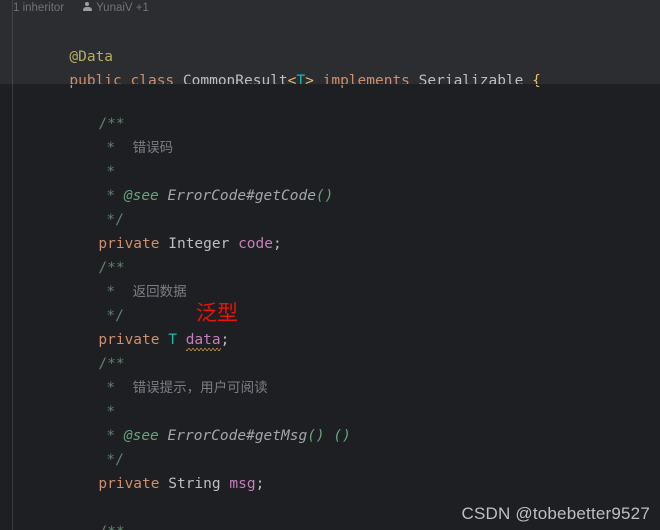 Image resolution: width=660 pixels, height=530 pixels. What do you see at coordinates (84, 158) in the screenshot?
I see `comment-blank-code: *` at bounding box center [84, 158].